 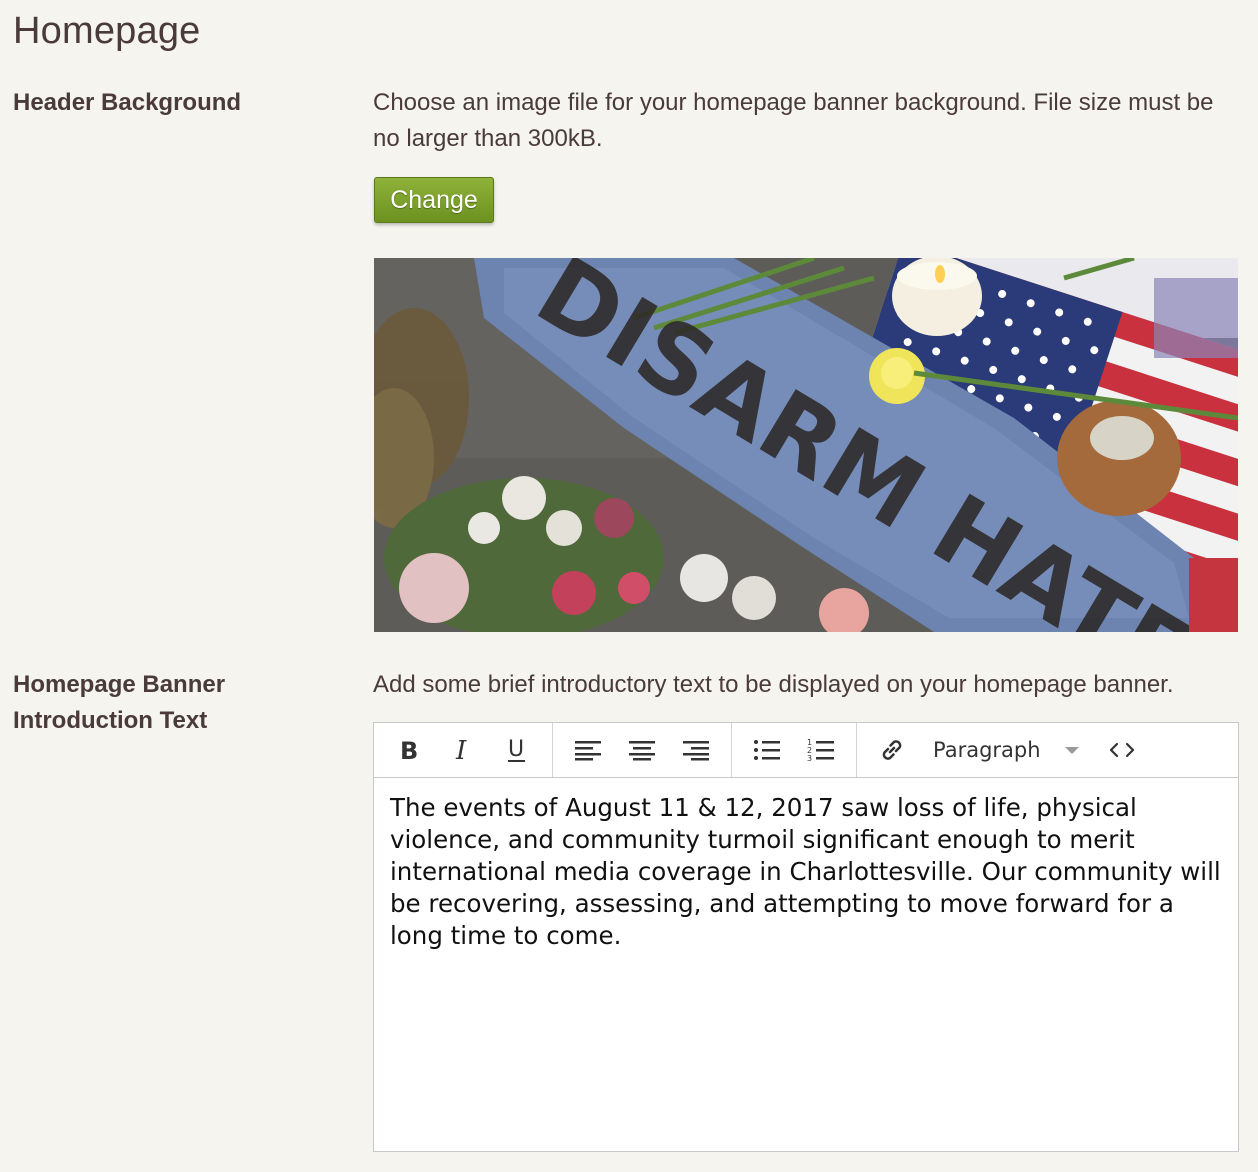 I want to click on align-center-button, so click(x=642, y=750).